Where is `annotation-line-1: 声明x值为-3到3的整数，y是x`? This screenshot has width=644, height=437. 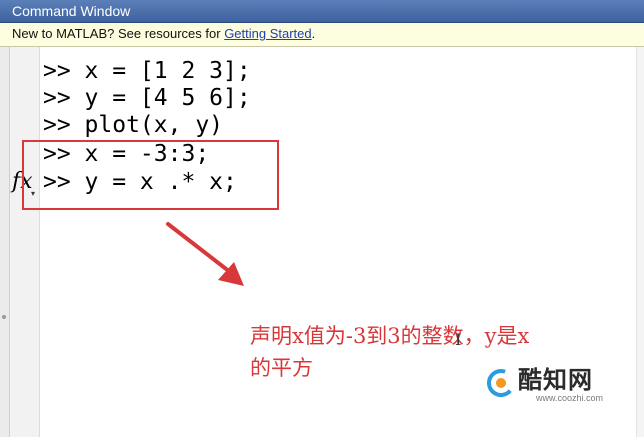 annotation-line-1: 声明x值为-3到3的整数，y是x is located at coordinates (390, 336).